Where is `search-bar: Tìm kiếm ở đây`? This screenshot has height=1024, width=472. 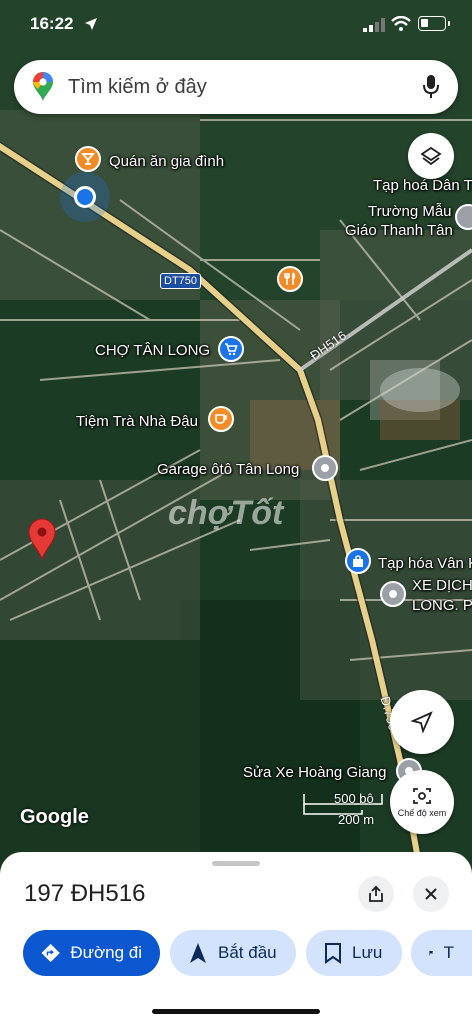
search-bar: Tìm kiếm ở đây is located at coordinates (236, 87).